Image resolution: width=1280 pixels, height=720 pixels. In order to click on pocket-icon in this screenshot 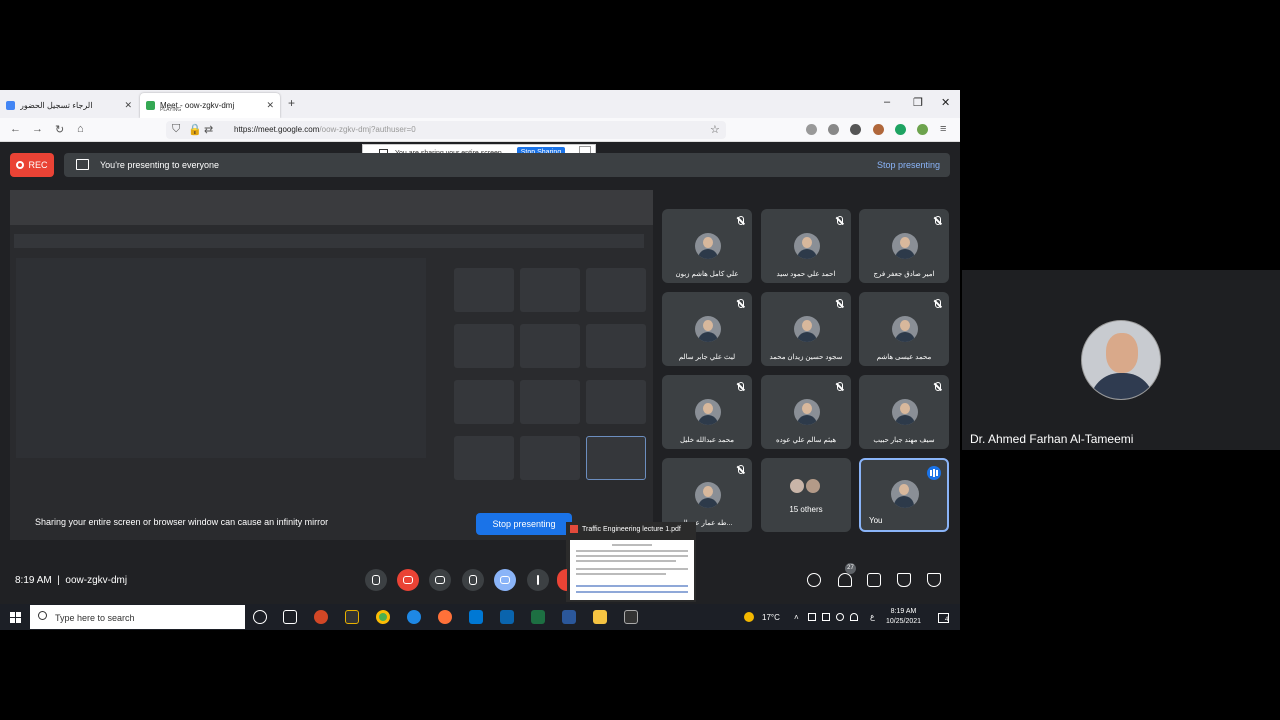, I will do `click(811, 129)`.